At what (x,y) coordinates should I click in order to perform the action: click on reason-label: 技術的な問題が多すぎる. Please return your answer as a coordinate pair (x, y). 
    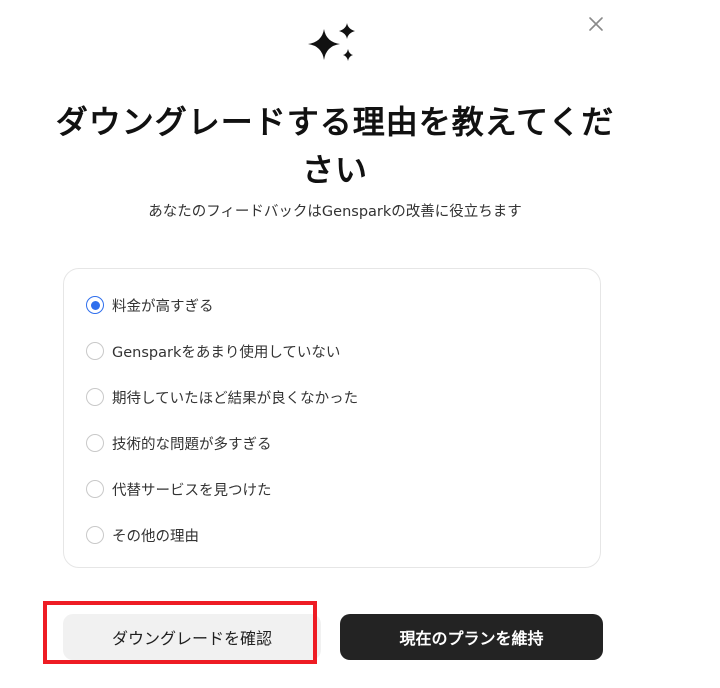
    Looking at the image, I should click on (192, 444).